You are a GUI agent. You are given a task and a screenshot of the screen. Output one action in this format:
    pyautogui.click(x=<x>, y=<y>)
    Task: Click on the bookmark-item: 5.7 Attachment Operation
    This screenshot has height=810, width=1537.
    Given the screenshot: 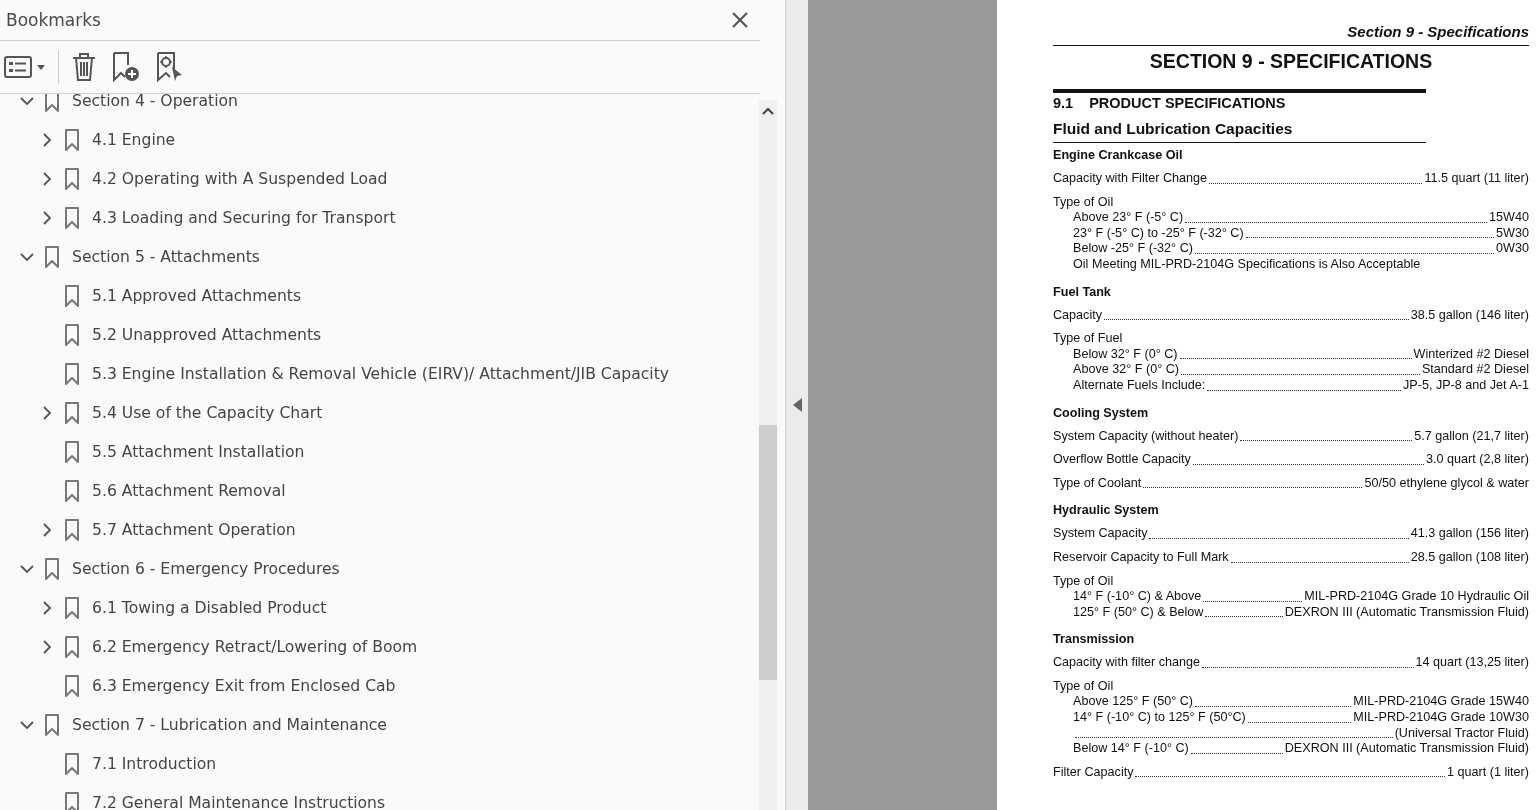 What is the action you would take?
    pyautogui.click(x=194, y=529)
    